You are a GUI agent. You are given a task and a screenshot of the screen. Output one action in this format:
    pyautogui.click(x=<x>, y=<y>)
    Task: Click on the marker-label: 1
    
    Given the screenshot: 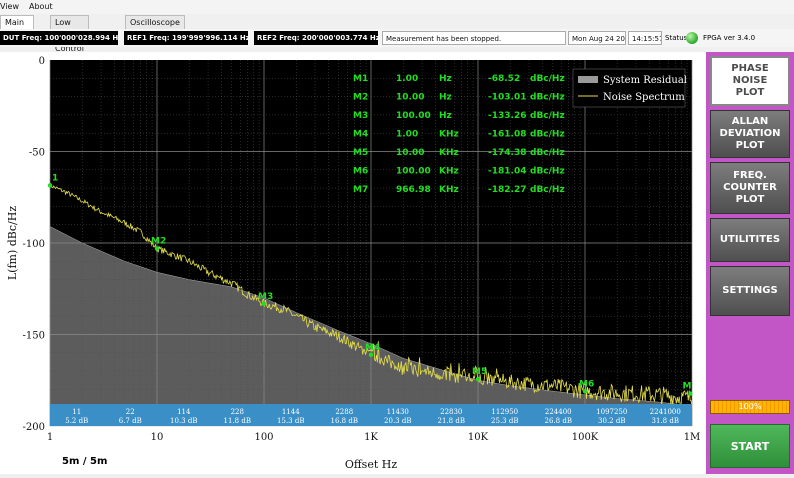 What is the action you would take?
    pyautogui.click(x=55, y=178)
    